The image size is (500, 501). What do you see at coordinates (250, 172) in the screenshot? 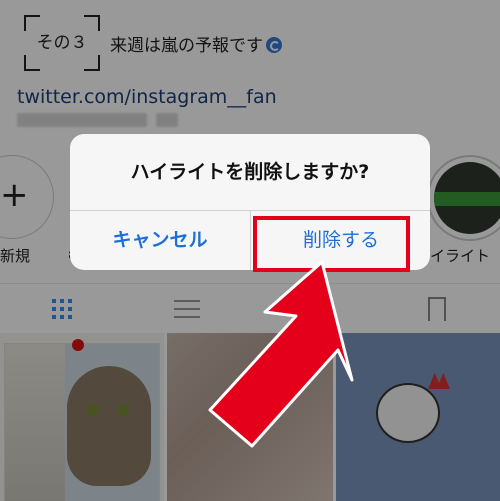
I see `dialog-title: ハイライトを削除しますか?` at bounding box center [250, 172].